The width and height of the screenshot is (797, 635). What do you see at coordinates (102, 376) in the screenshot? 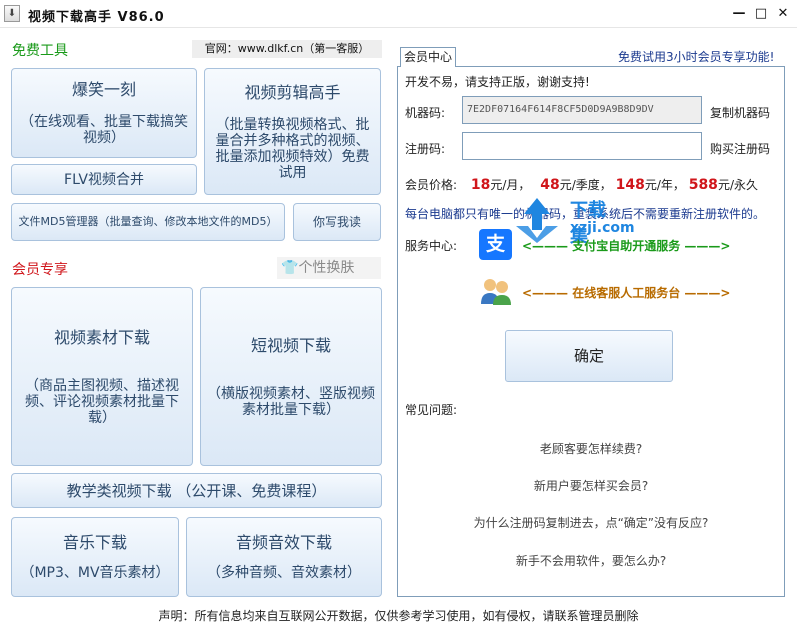
I see `material-video-download-button: 视频素材下载 （商品主图视频、描述视频、评论视频素材批量下载）` at bounding box center [102, 376].